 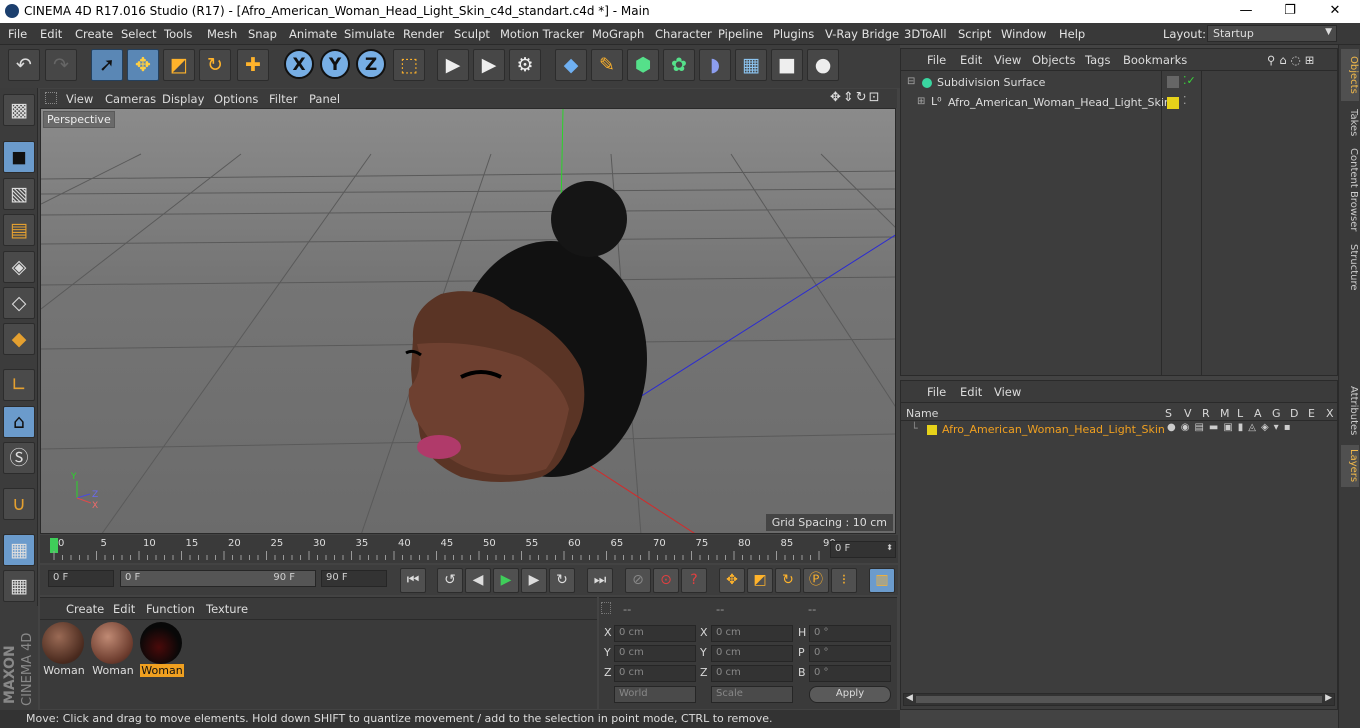 I want to click on material-swatch-2: Woman, so click(x=113, y=650).